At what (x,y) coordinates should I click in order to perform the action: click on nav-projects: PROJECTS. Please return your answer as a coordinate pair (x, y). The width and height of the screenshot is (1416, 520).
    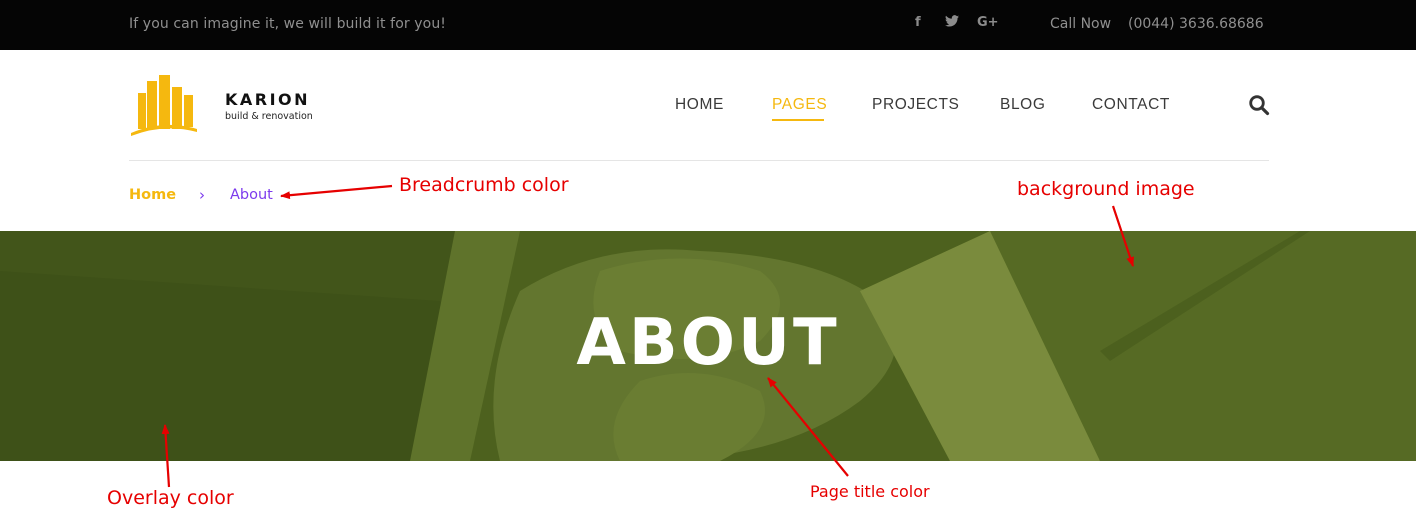
    Looking at the image, I should click on (915, 105).